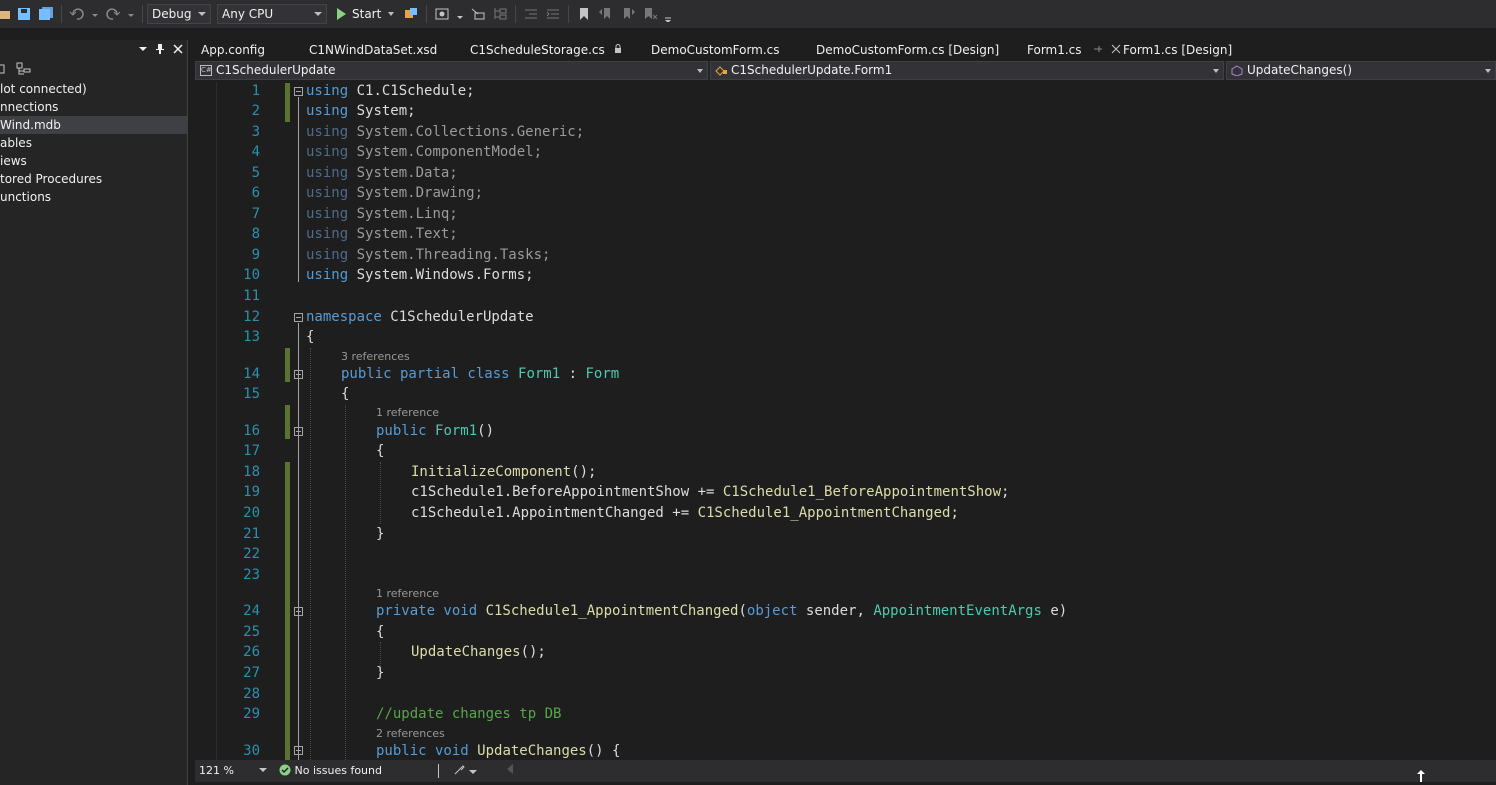 This screenshot has width=1496, height=785. I want to click on keyword: object, so click(772, 611).